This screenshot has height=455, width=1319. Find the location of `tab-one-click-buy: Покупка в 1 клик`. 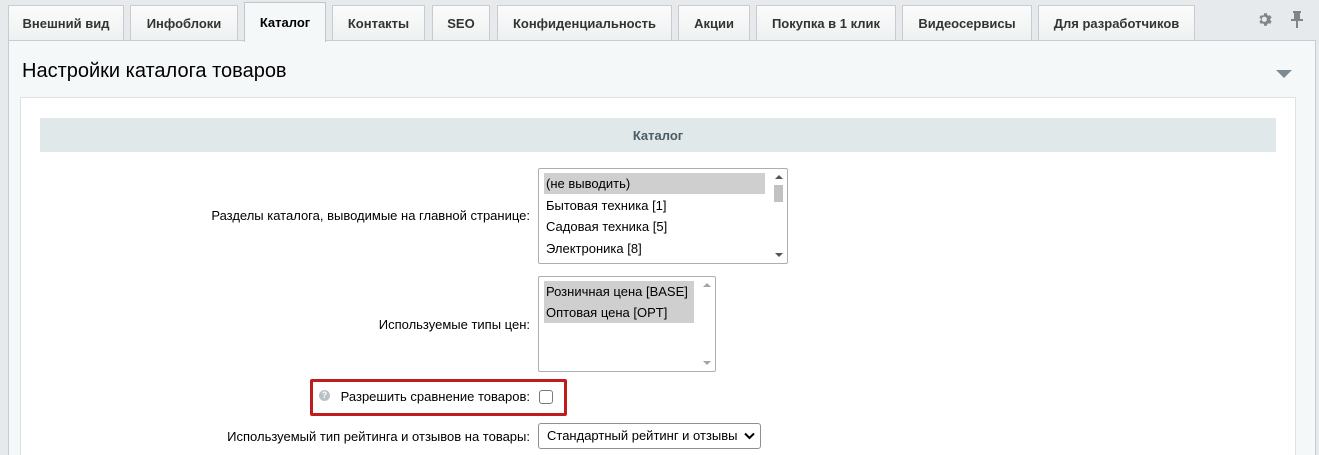

tab-one-click-buy: Покупка в 1 клик is located at coordinates (826, 23).